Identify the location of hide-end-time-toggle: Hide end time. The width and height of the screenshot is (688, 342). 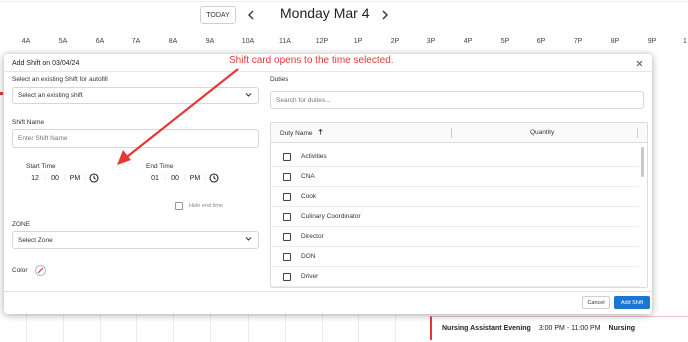
(199, 206).